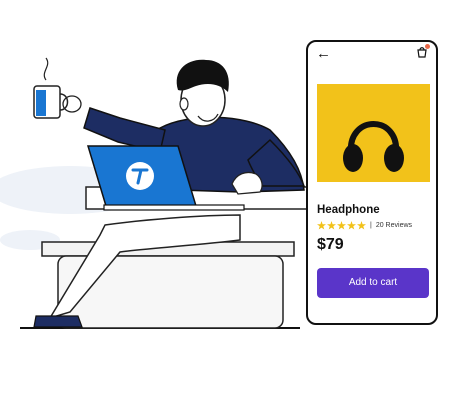 This screenshot has width=458, height=402. I want to click on ear, so click(184, 104).